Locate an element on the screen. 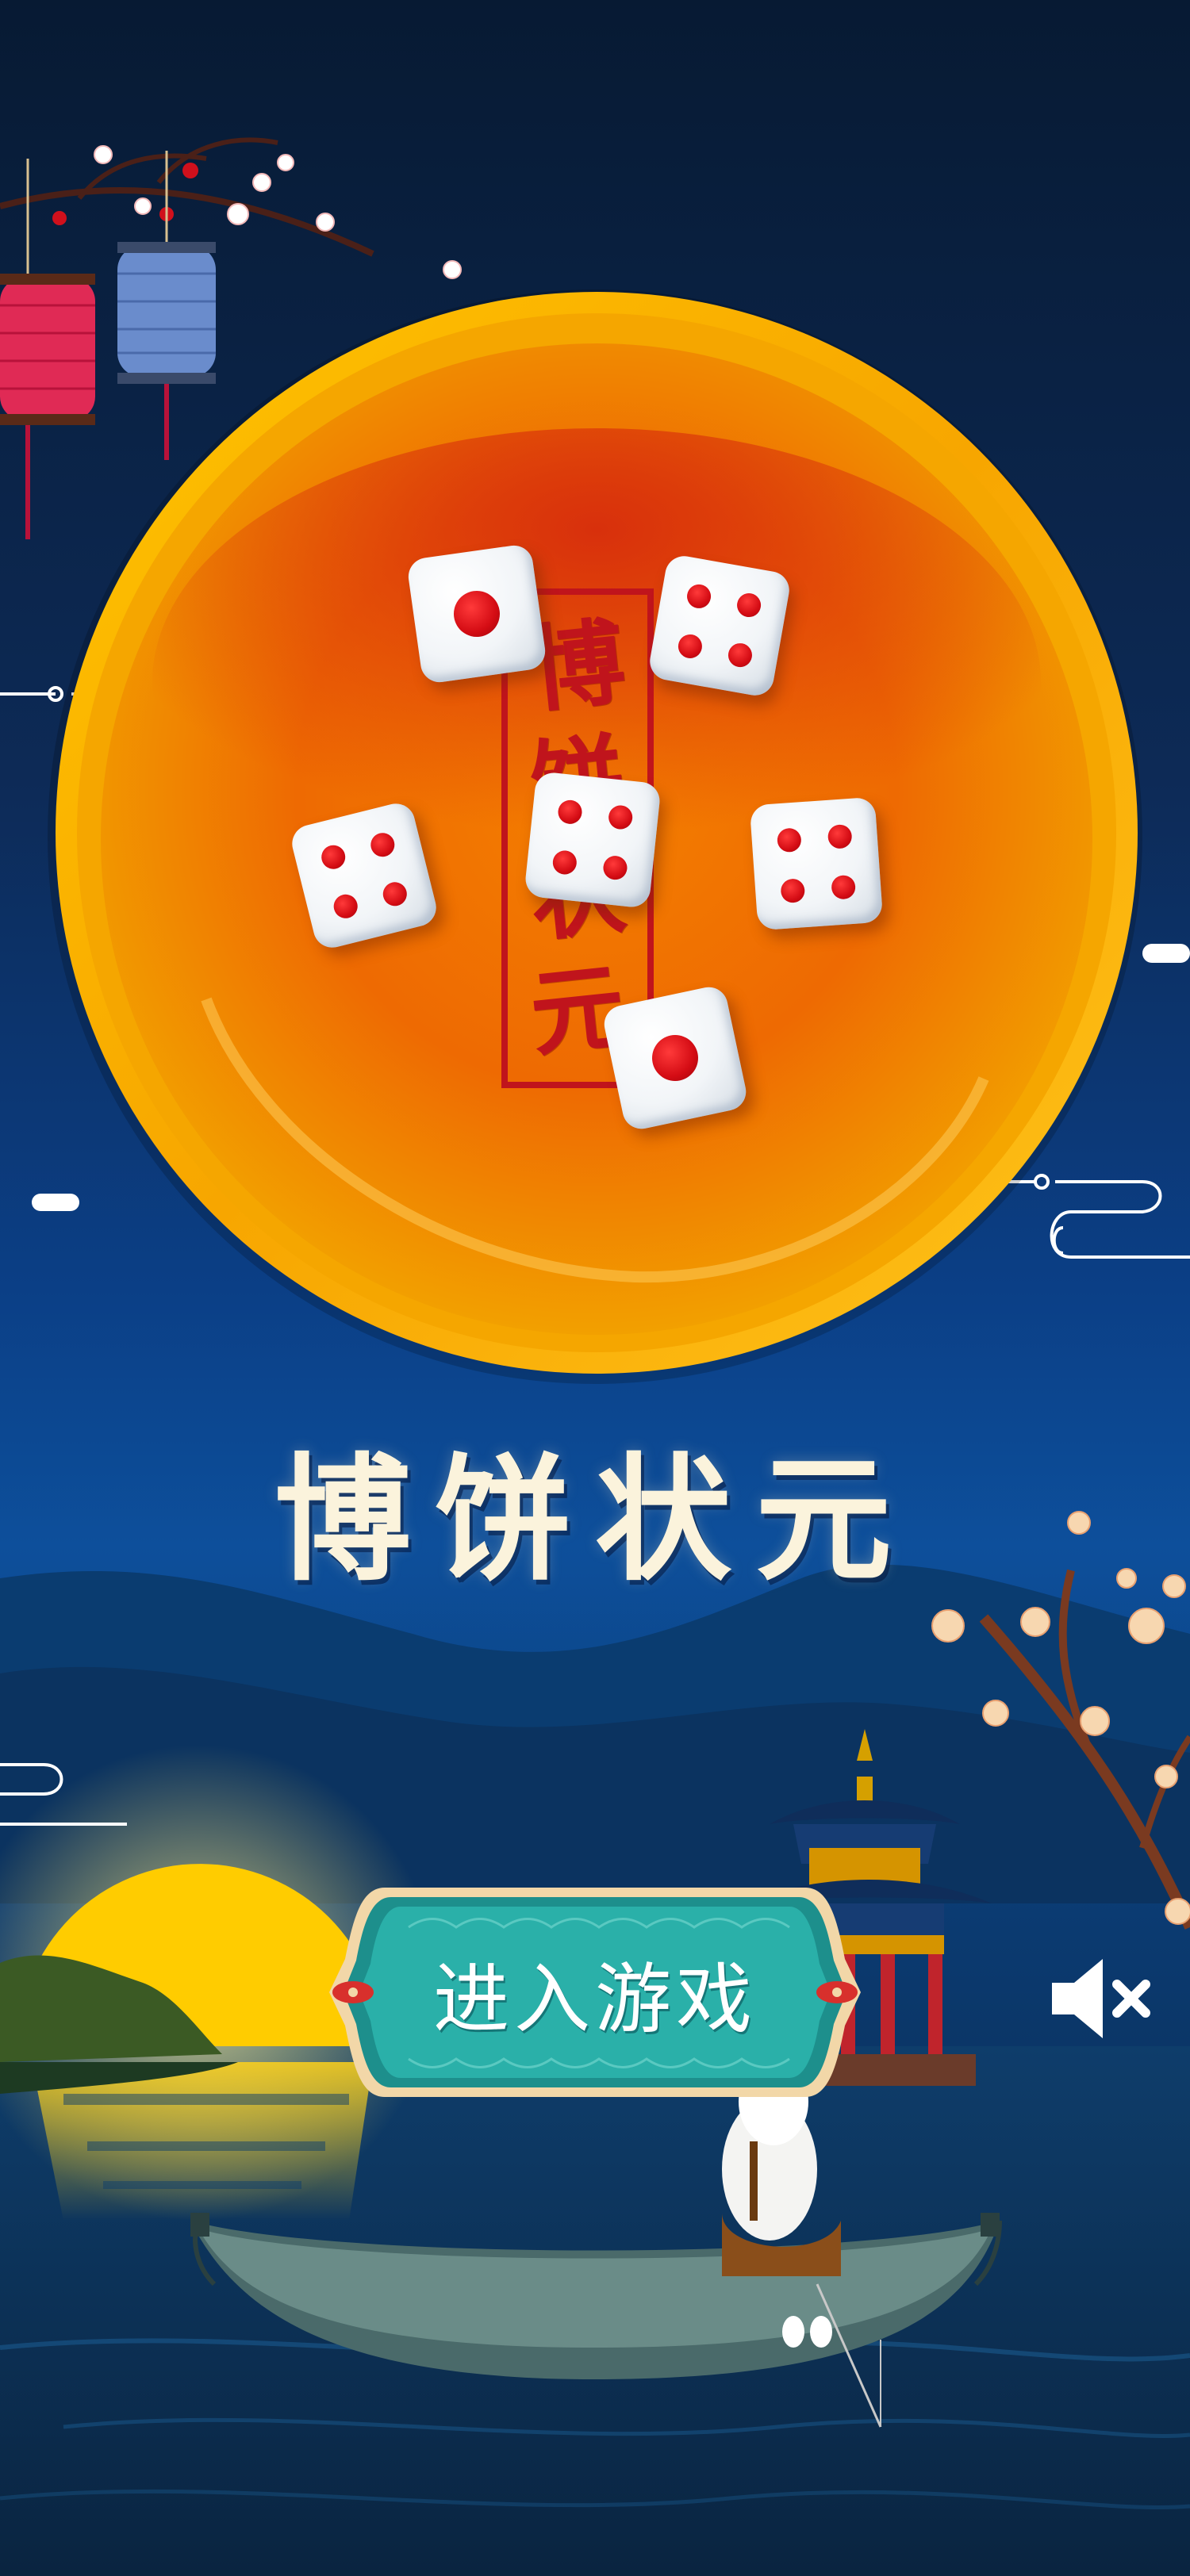 The height and width of the screenshot is (2576, 1190). sound-toggle-button is located at coordinates (1101, 1998).